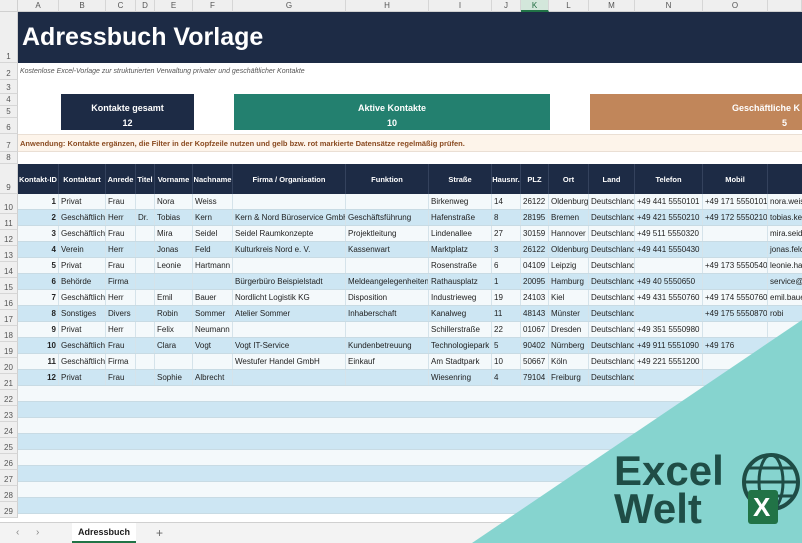 This screenshot has width=802, height=543. What do you see at coordinates (289, 313) in the screenshot?
I see `table-cell: Atelier Sommer` at bounding box center [289, 313].